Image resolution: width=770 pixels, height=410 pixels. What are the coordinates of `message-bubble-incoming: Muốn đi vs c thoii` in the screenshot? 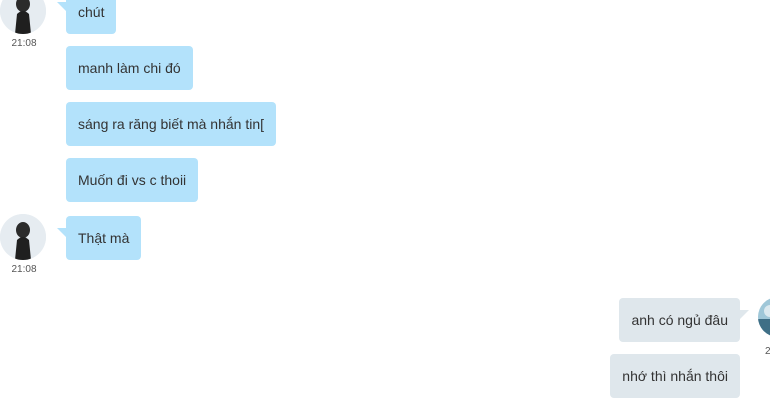 It's located at (132, 180).